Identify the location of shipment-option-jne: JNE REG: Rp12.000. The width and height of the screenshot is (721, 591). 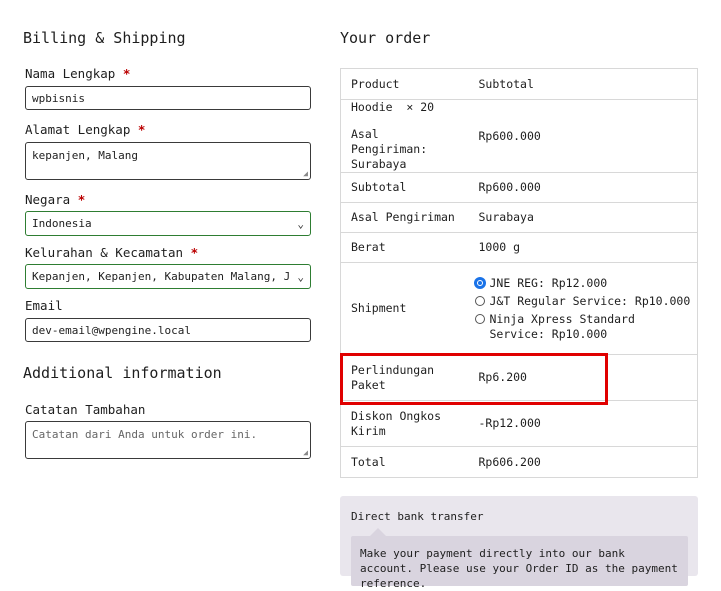
(583, 283).